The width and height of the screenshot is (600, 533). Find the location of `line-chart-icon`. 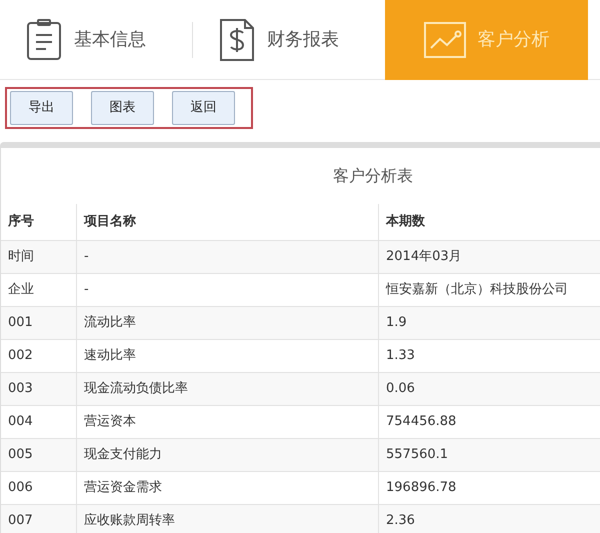

line-chart-icon is located at coordinates (445, 40).